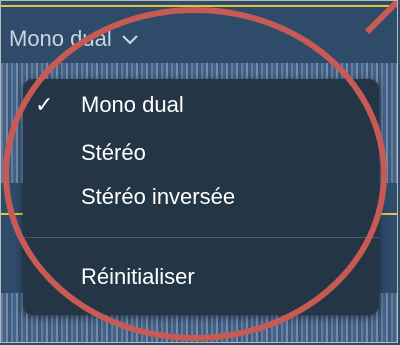 This screenshot has width=400, height=345. Describe the element at coordinates (129, 39) in the screenshot. I see `chevron-down-icon` at that location.